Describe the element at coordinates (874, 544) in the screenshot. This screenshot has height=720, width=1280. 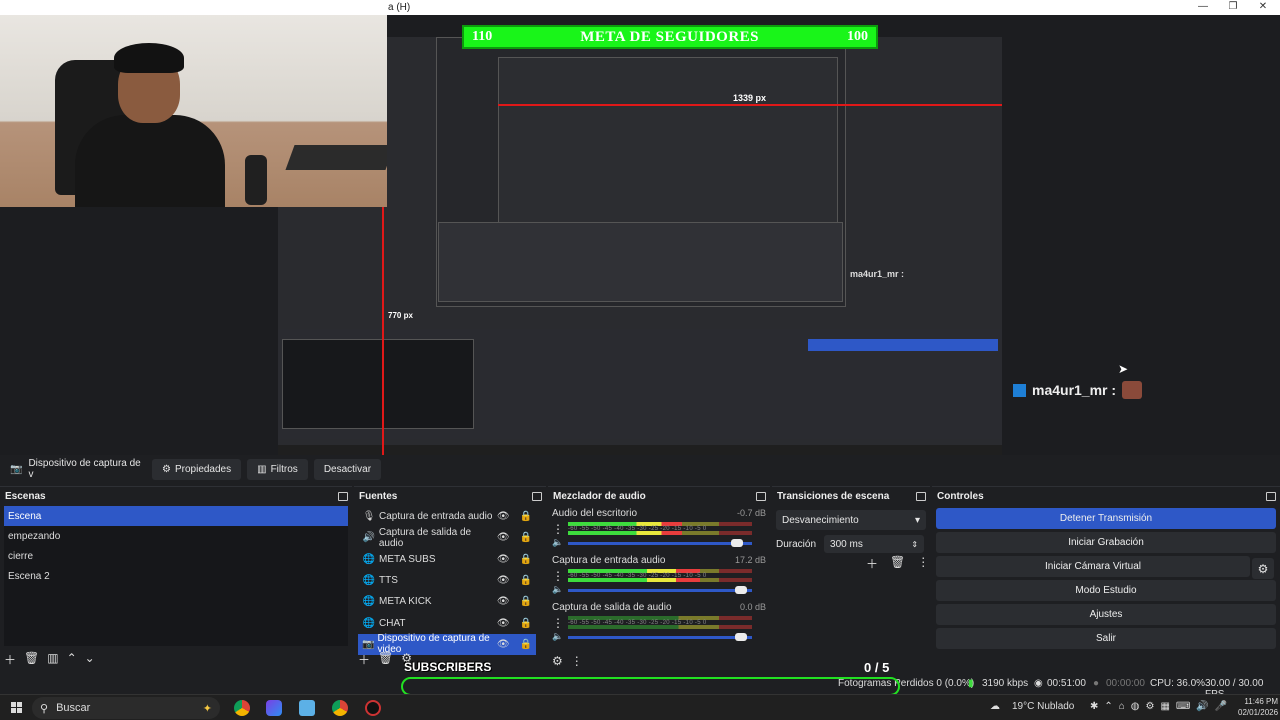
I see `duration-field: 300 ms ⇕` at that location.